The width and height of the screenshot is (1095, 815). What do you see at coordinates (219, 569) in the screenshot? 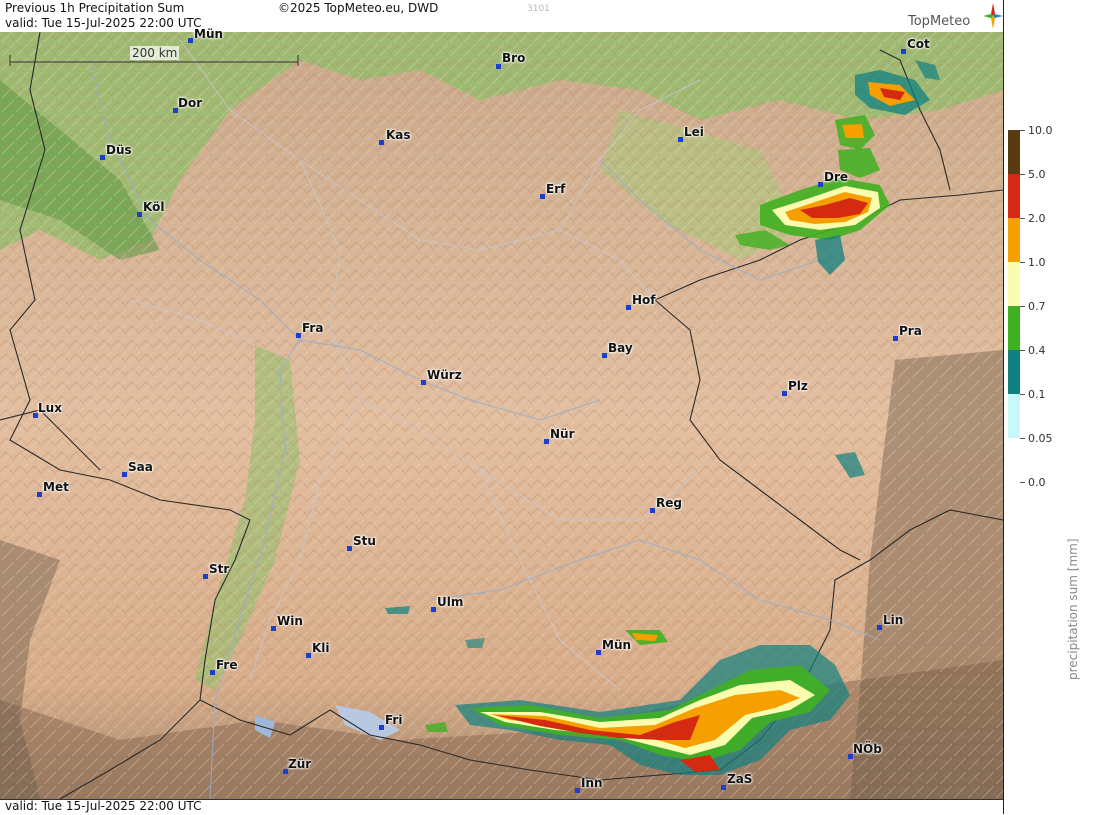
I see `city-label: Str` at bounding box center [219, 569].